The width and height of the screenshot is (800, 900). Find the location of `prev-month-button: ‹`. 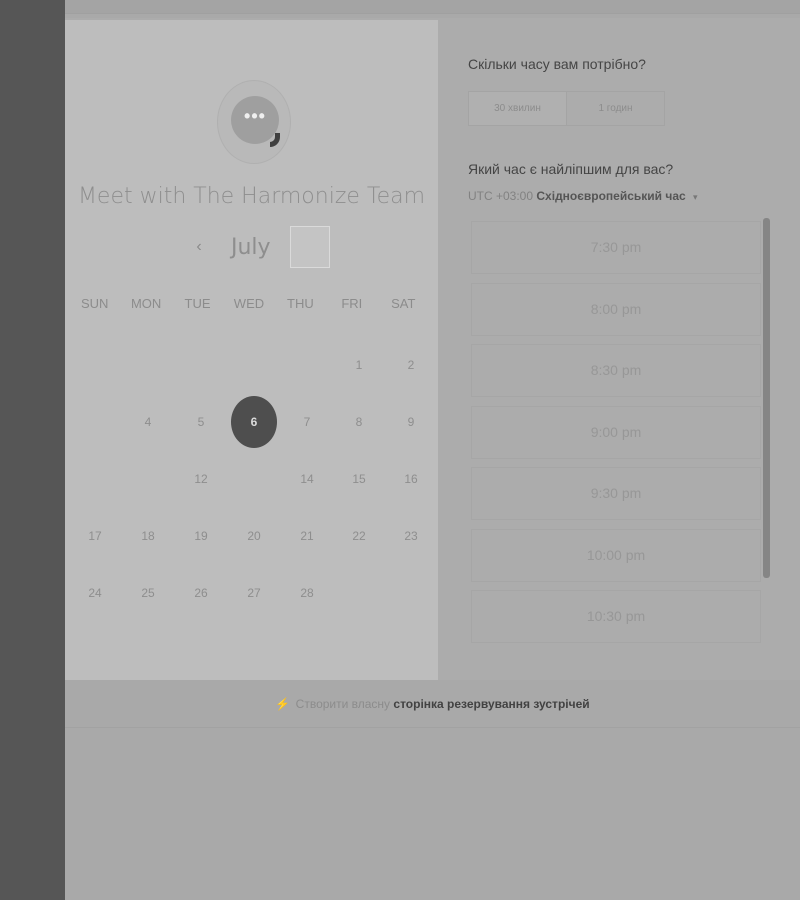

prev-month-button: ‹ is located at coordinates (199, 247).